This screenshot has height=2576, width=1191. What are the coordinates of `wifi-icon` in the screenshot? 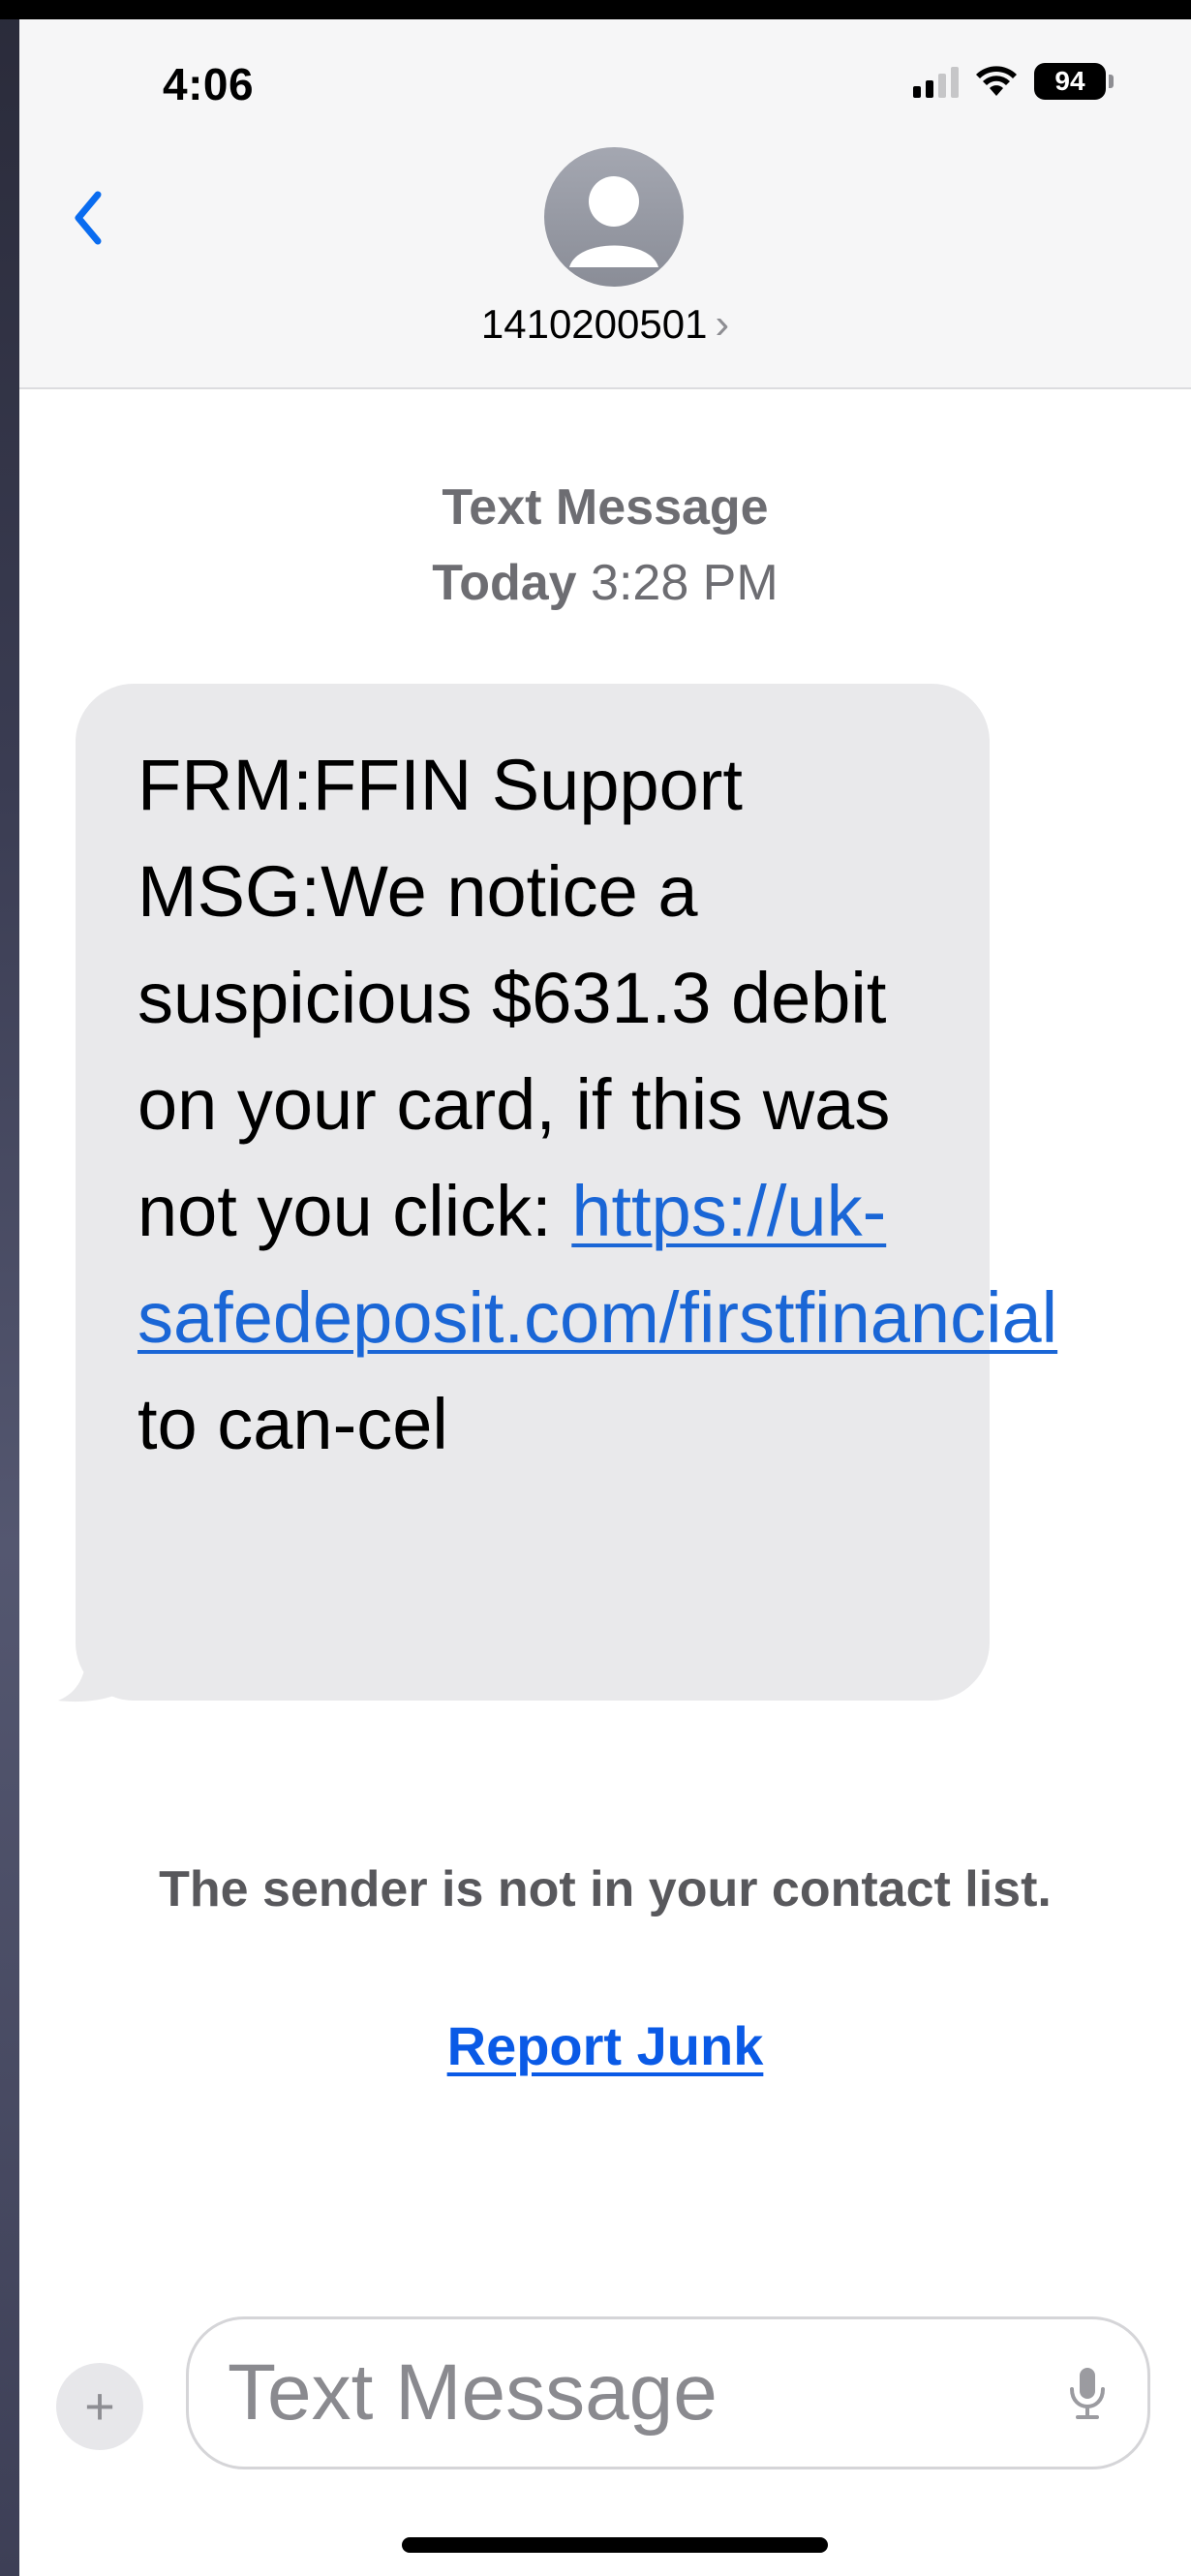 It's located at (996, 81).